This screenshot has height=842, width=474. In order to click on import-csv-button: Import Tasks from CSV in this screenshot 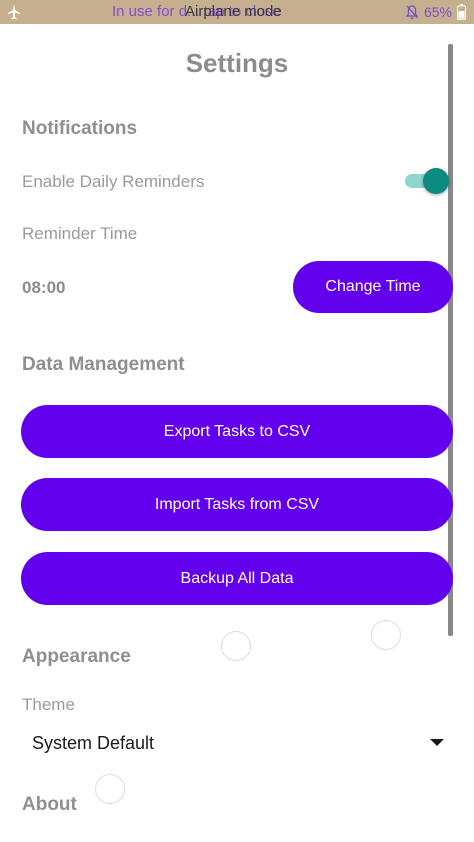, I will do `click(237, 504)`.